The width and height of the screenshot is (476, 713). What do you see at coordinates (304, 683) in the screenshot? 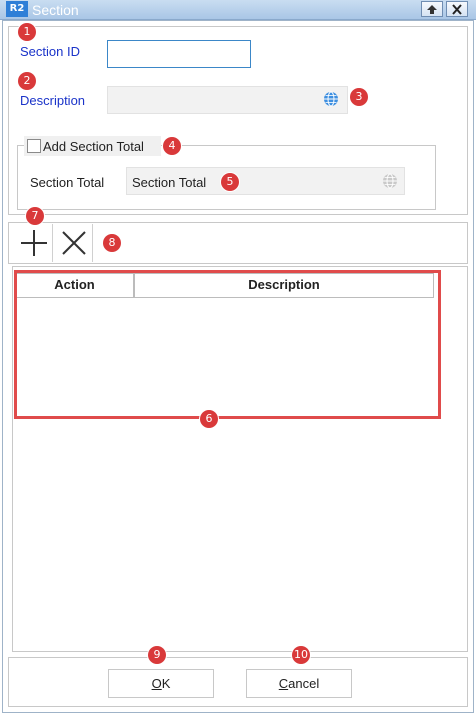
I see `cancel-label-rest: ancel` at bounding box center [304, 683].